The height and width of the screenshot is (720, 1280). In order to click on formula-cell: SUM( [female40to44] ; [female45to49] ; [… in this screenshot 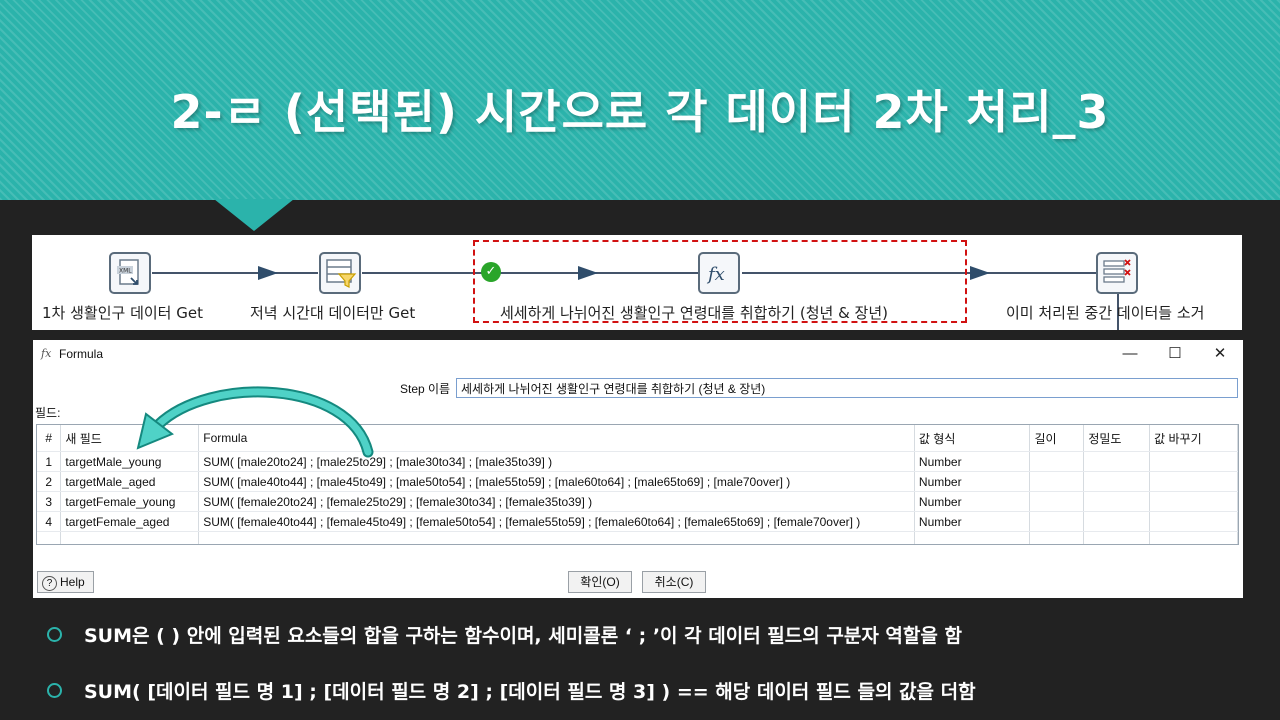, I will do `click(556, 521)`.